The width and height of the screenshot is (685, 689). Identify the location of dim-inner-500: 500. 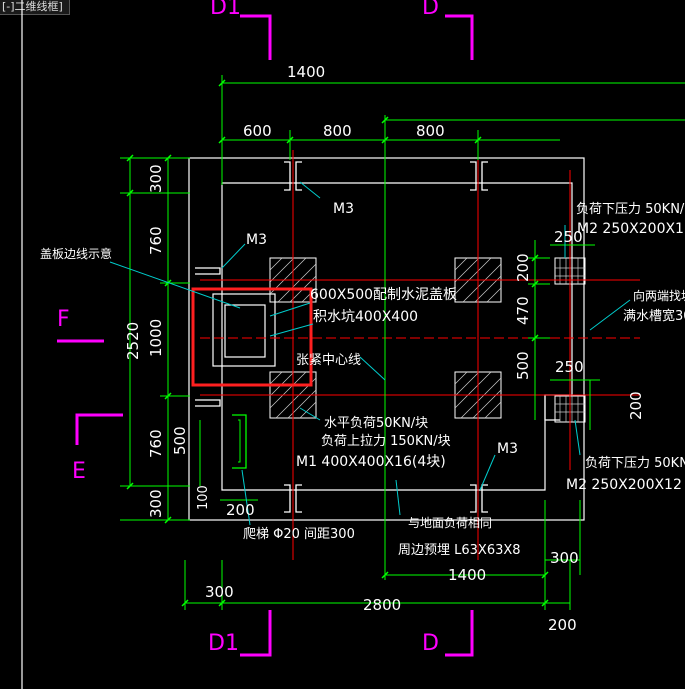
(523, 365).